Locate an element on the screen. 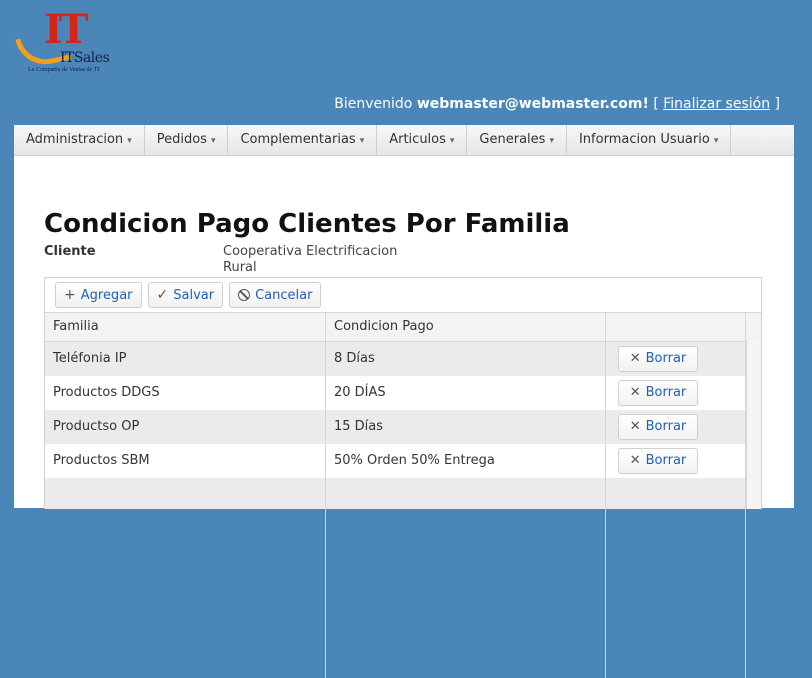  column-header-condicion-pago: Condicion Pago is located at coordinates (466, 327).